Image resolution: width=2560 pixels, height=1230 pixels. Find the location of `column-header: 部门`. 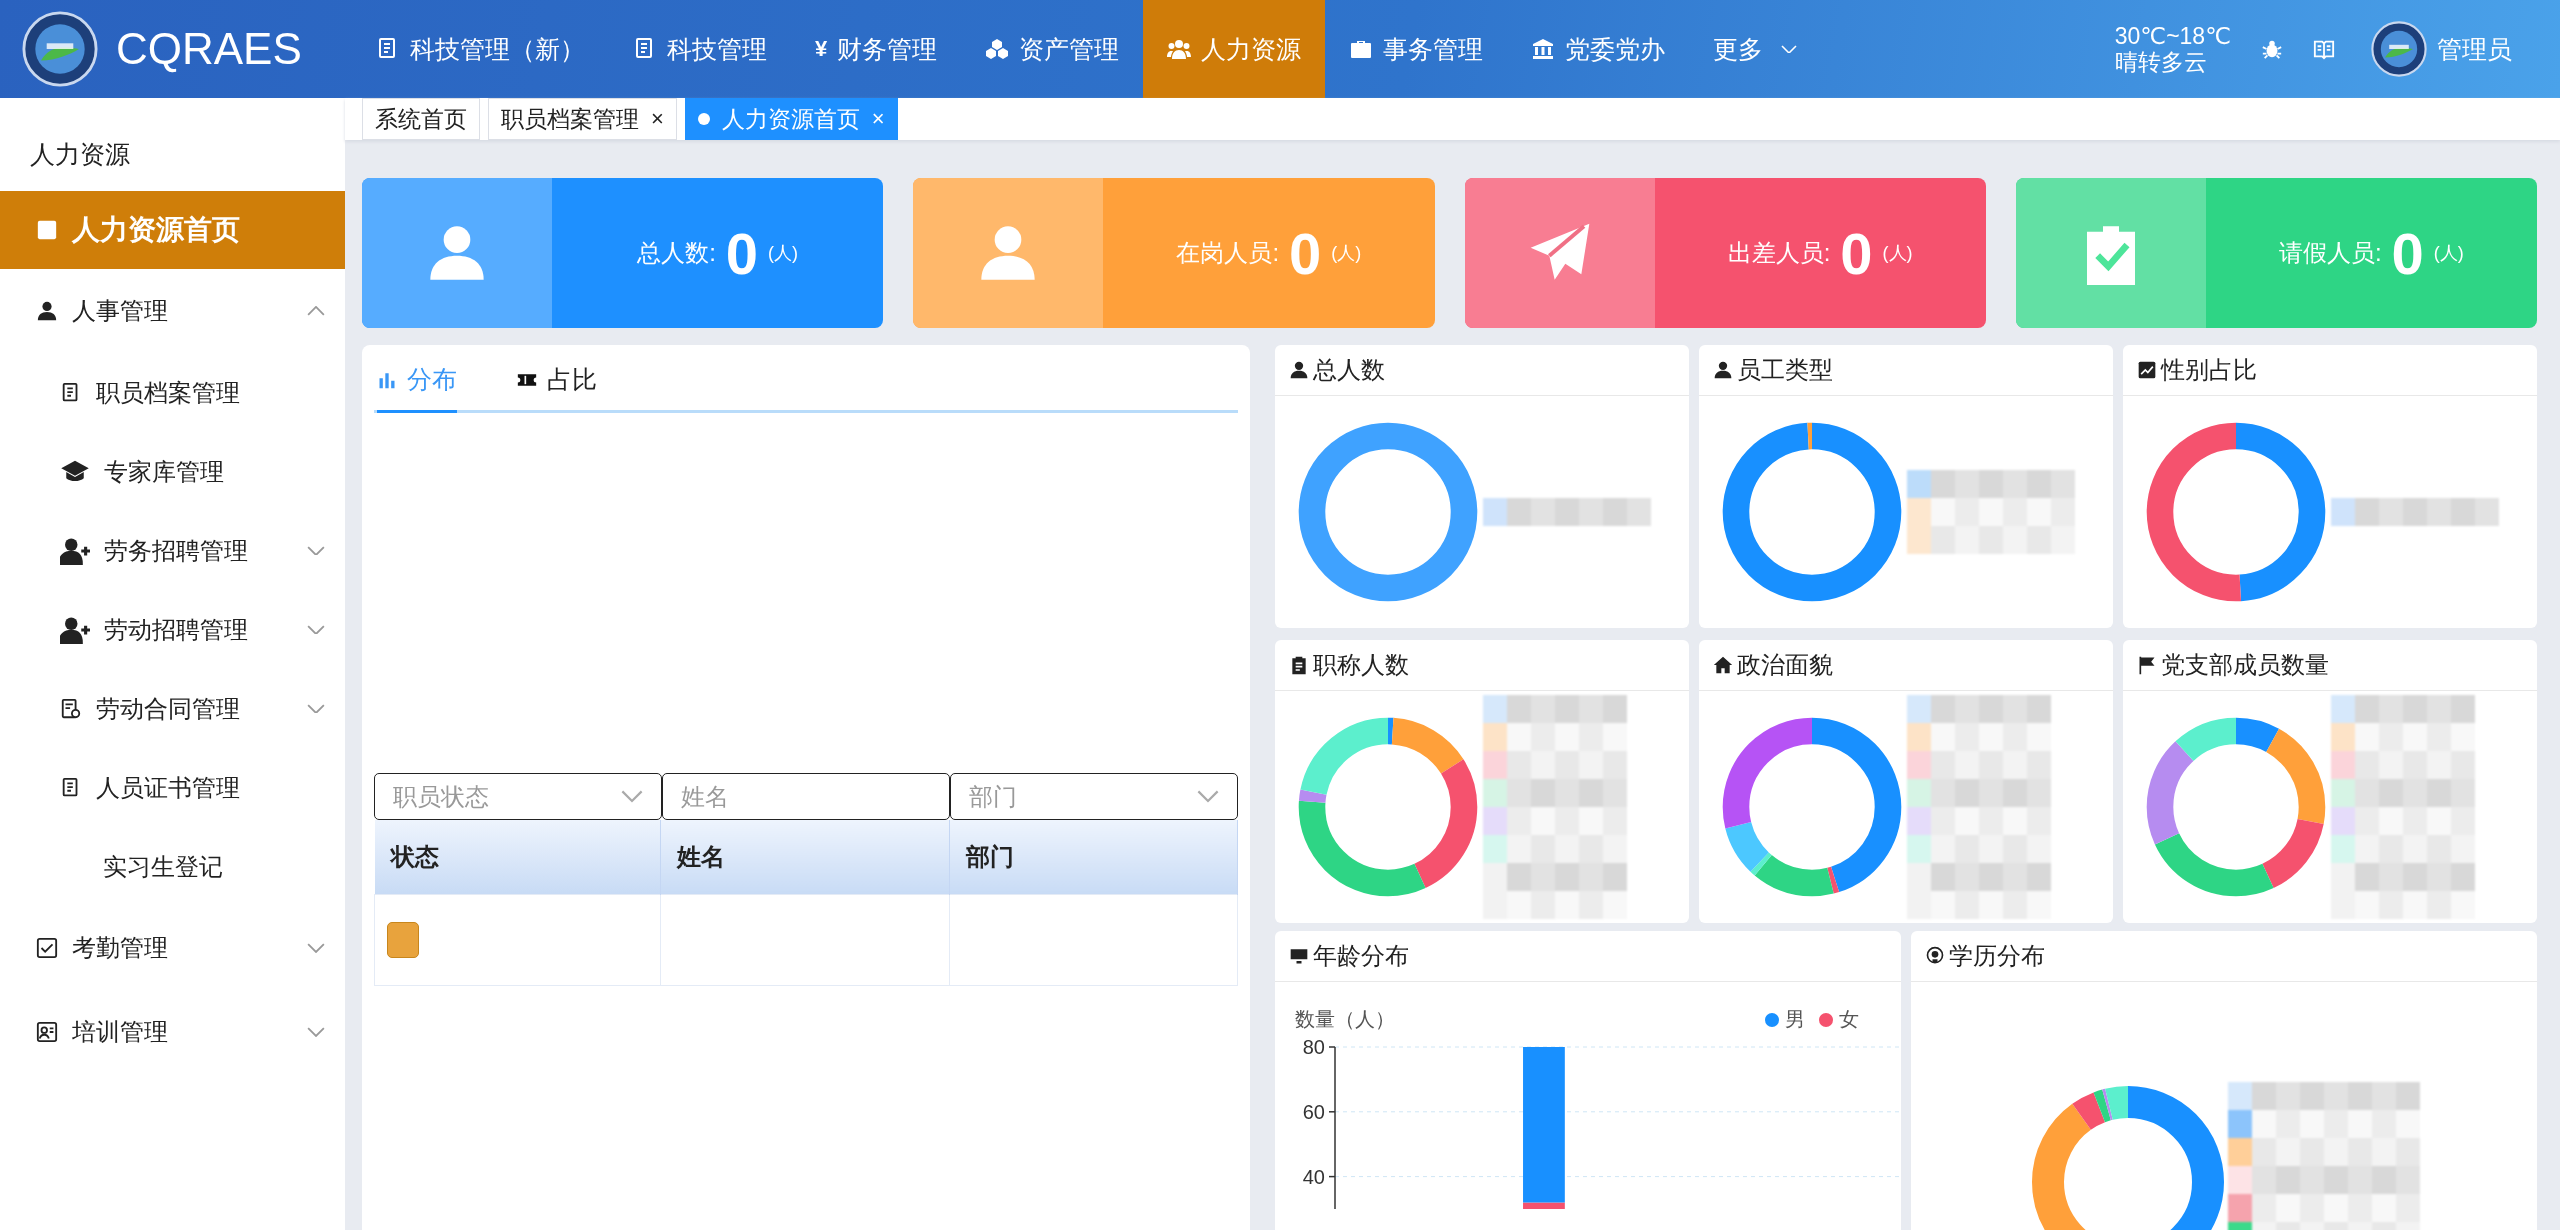

column-header: 部门 is located at coordinates (1093, 857).